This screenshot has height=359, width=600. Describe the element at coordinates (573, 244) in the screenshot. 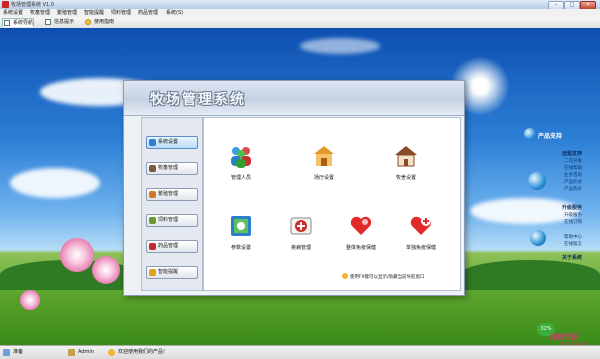

I see `link-message: 在线留言` at that location.